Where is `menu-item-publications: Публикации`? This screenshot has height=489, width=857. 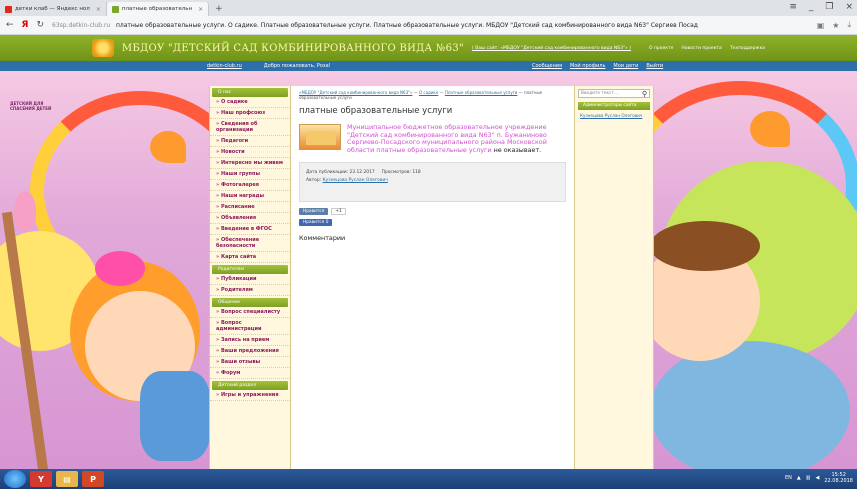
menu-item-publications: Публикации is located at coordinates (250, 279).